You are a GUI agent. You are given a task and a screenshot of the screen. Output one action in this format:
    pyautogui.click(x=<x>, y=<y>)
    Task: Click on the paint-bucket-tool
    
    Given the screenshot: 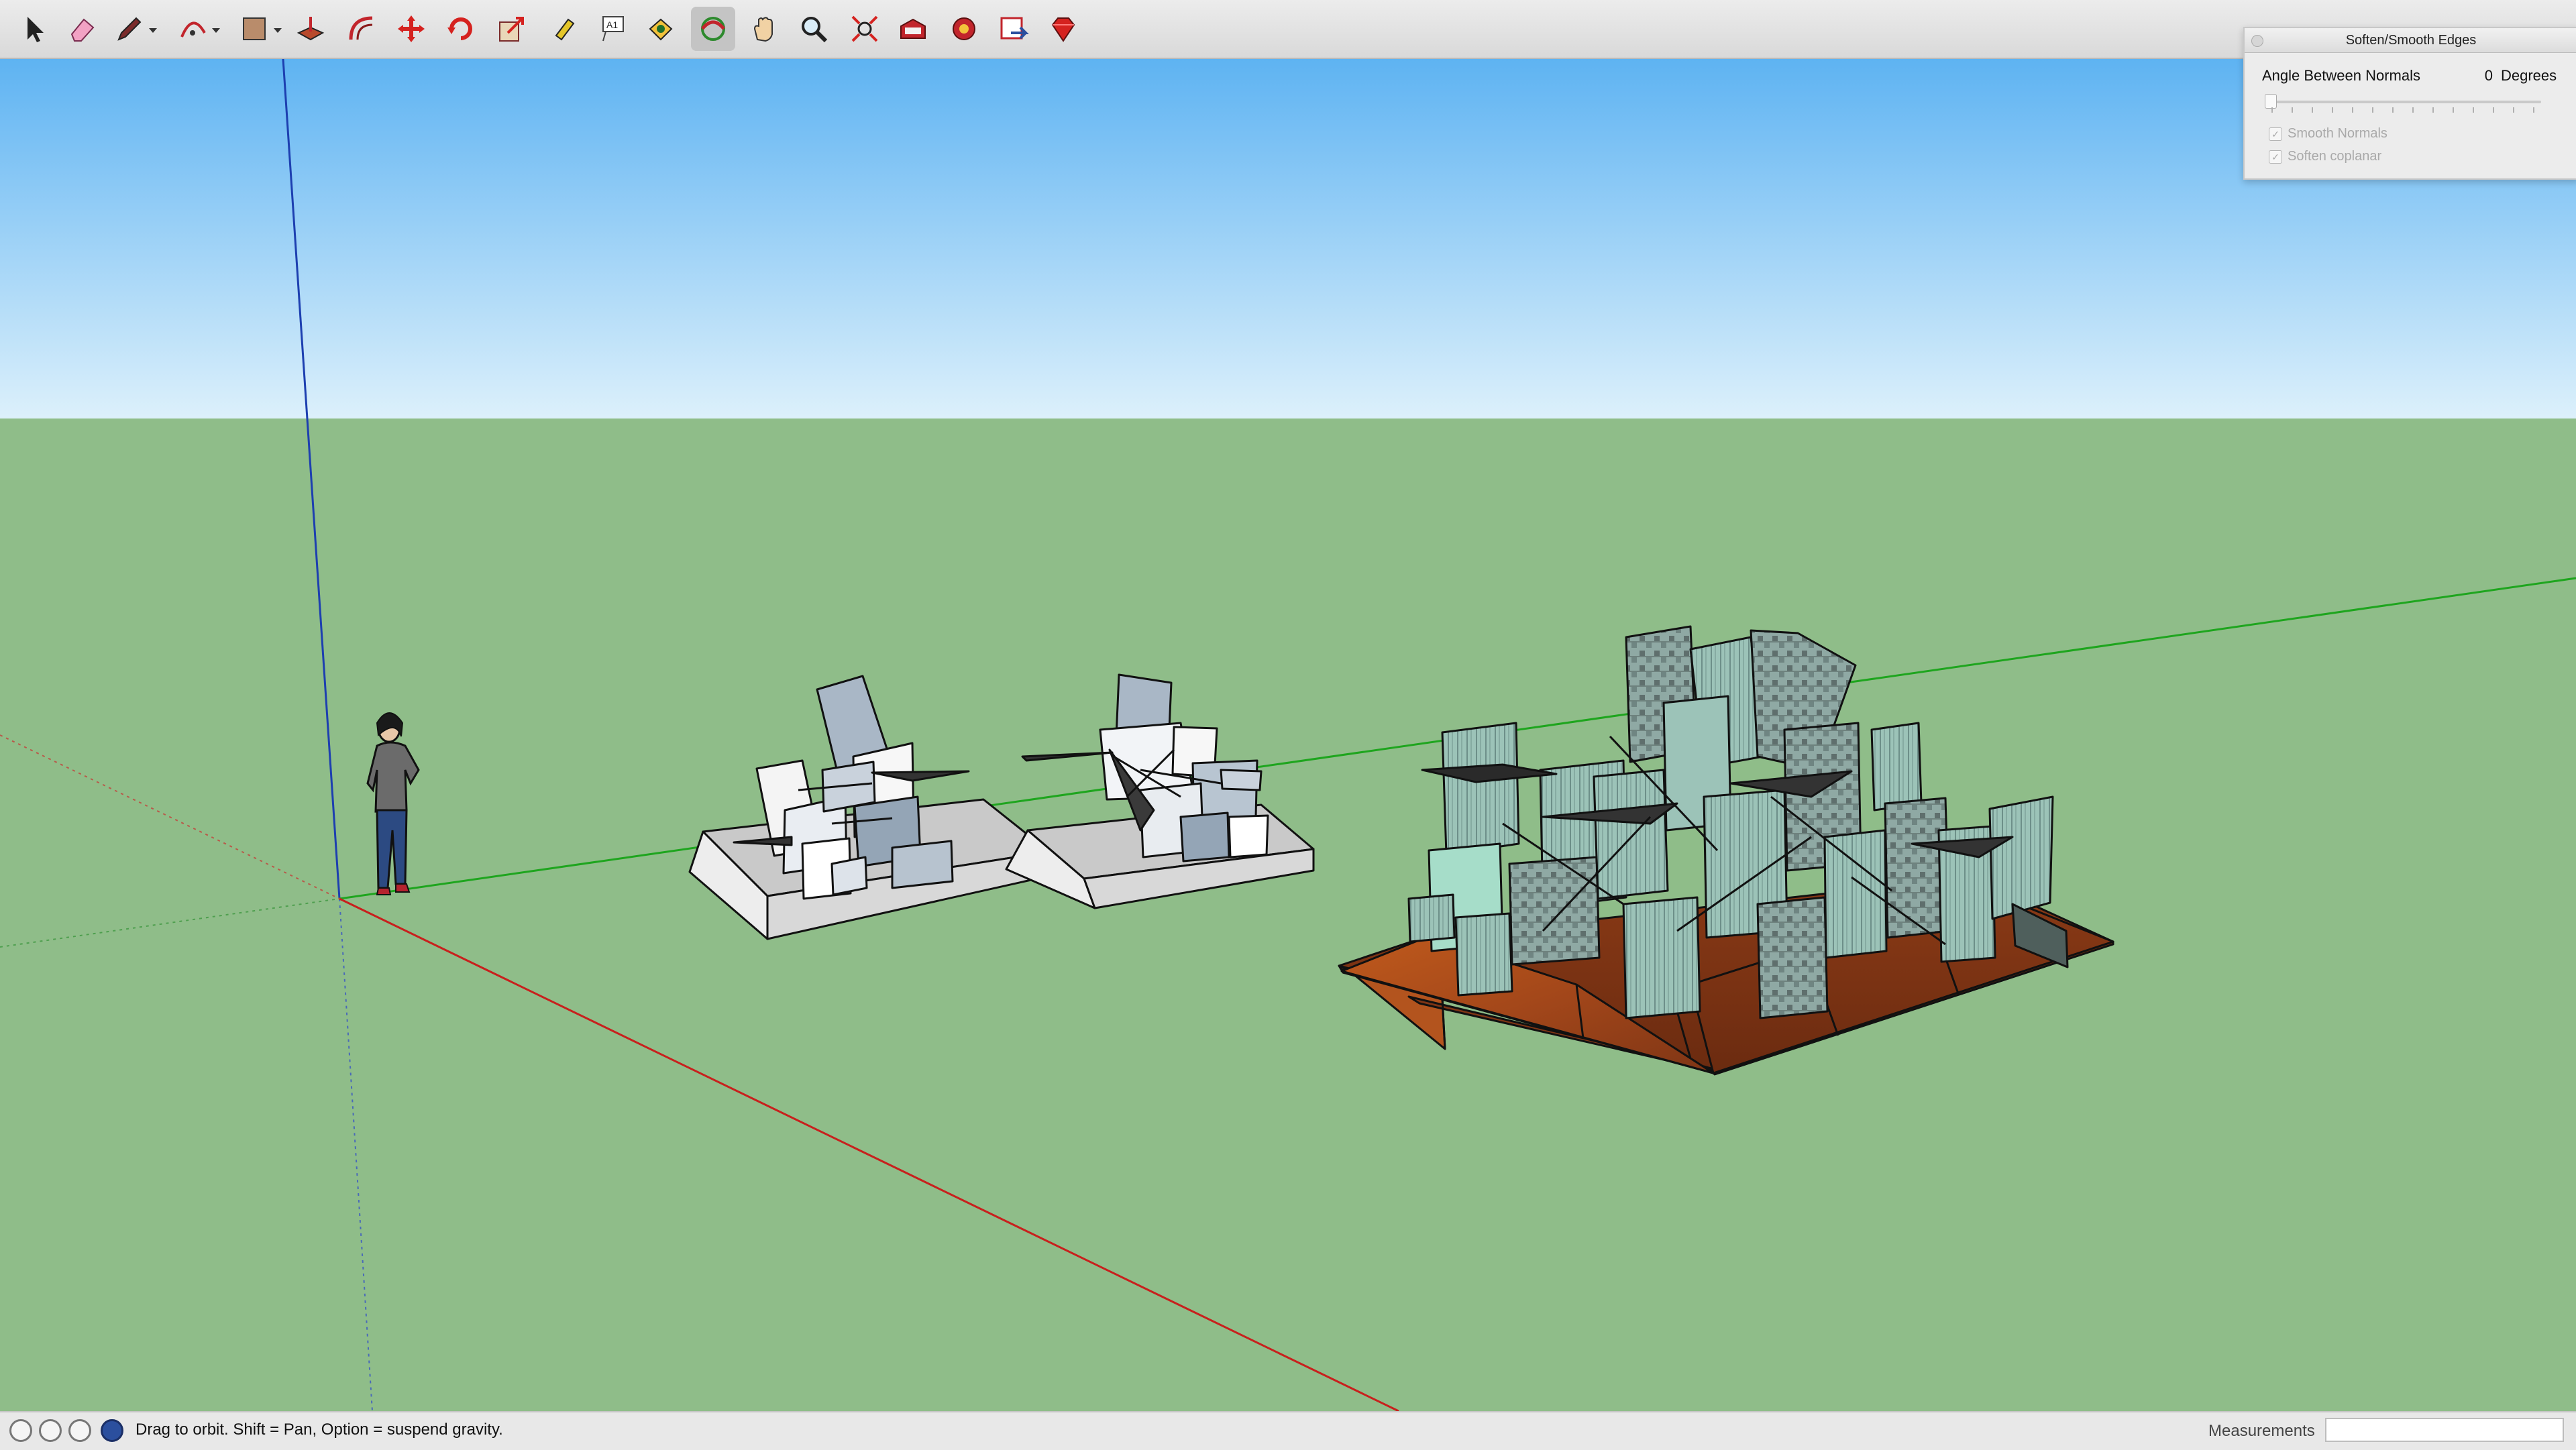 What is the action you would take?
    pyautogui.click(x=661, y=29)
    